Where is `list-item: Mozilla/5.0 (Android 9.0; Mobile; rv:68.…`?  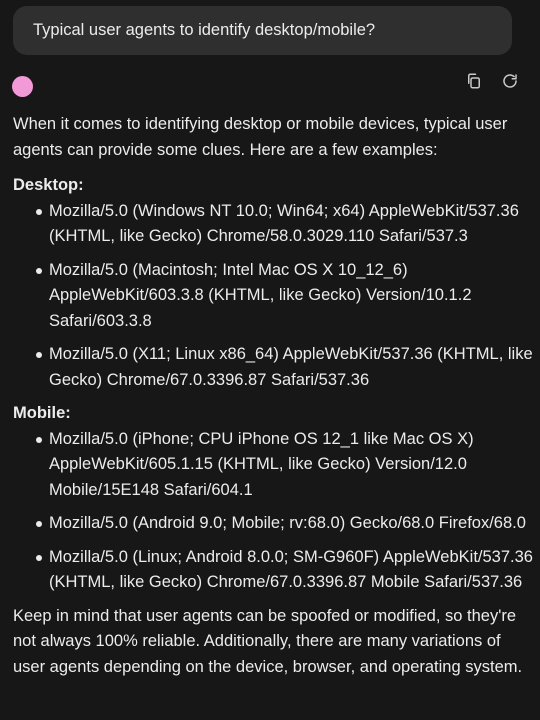
list-item: Mozilla/5.0 (Android 9.0; Mobile; rv:68.… is located at coordinates (273, 524).